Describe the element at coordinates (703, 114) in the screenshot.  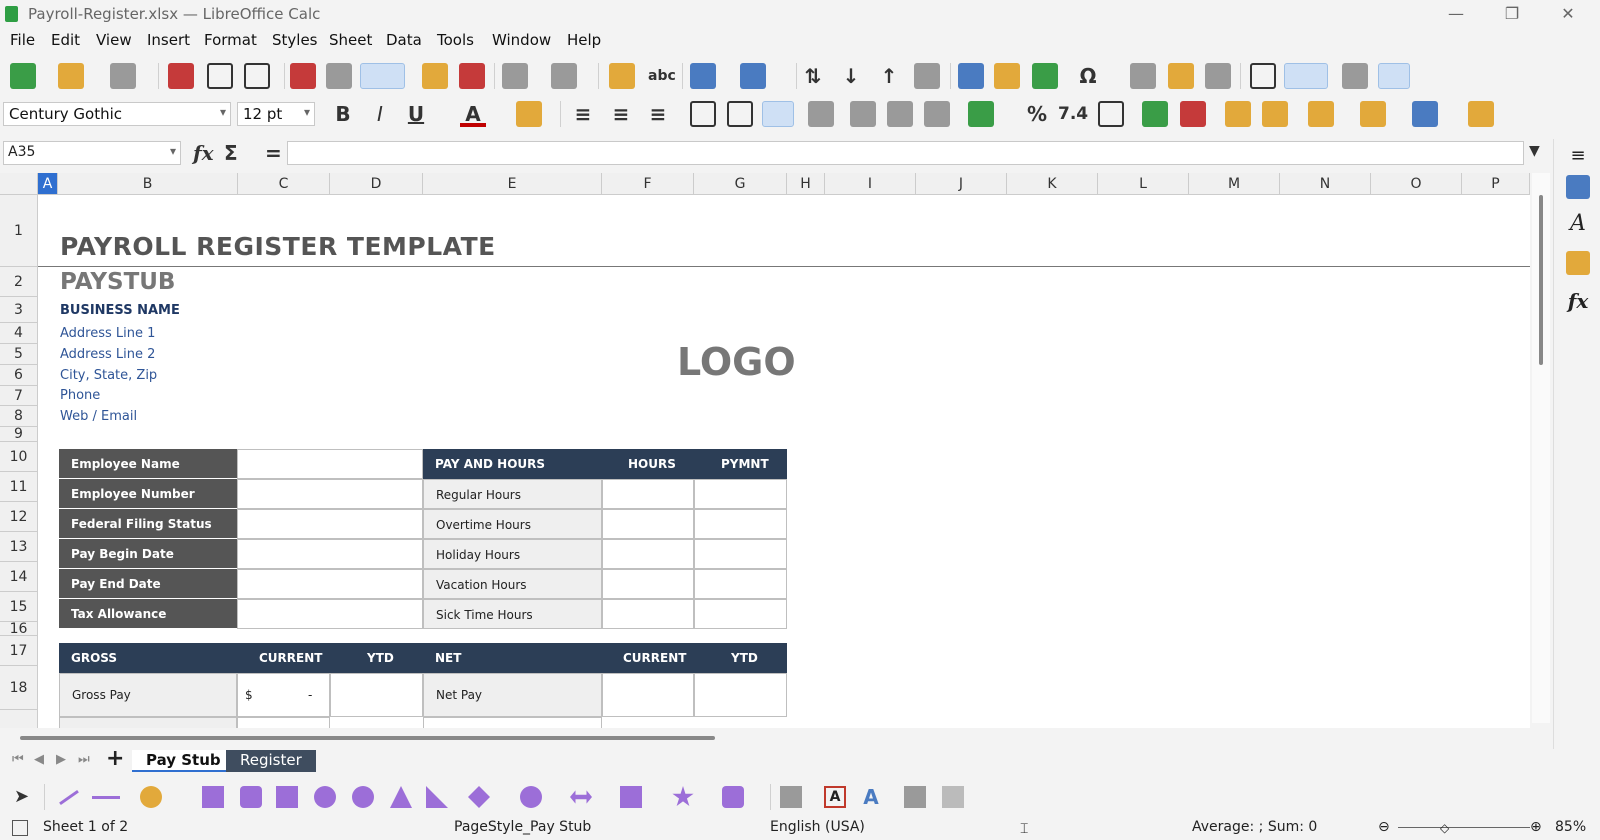
I see `align-top-icon` at that location.